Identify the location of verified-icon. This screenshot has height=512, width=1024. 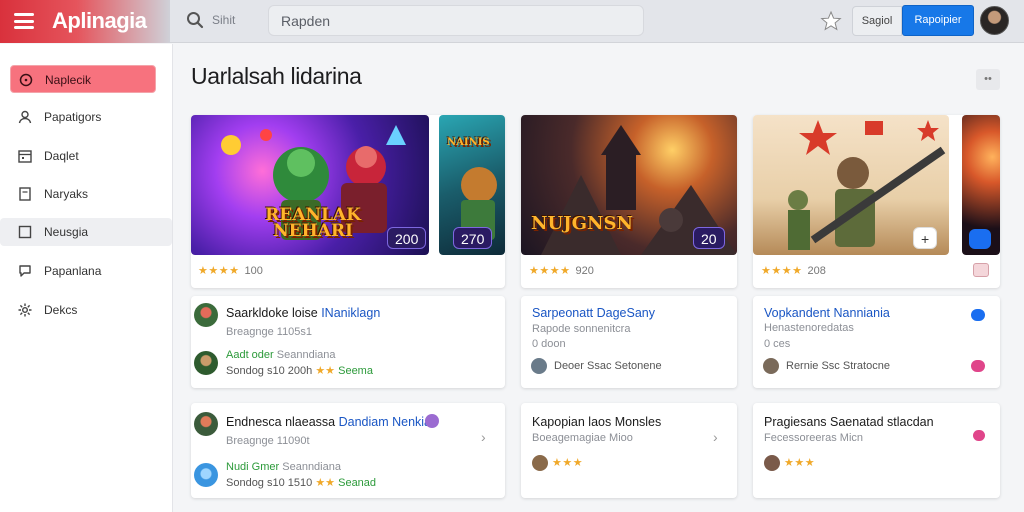
(432, 421).